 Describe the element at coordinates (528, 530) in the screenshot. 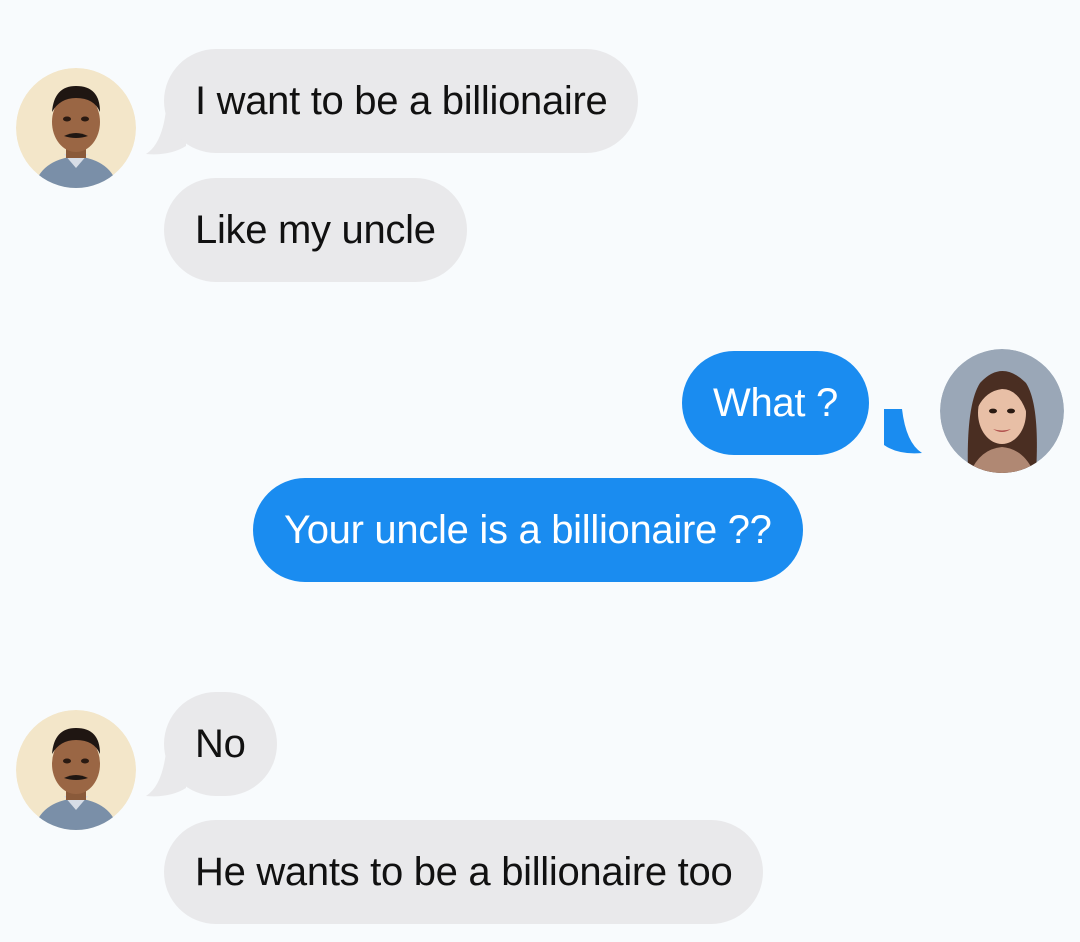

I see `message-bubble: Your uncle is a billionaire ??` at that location.